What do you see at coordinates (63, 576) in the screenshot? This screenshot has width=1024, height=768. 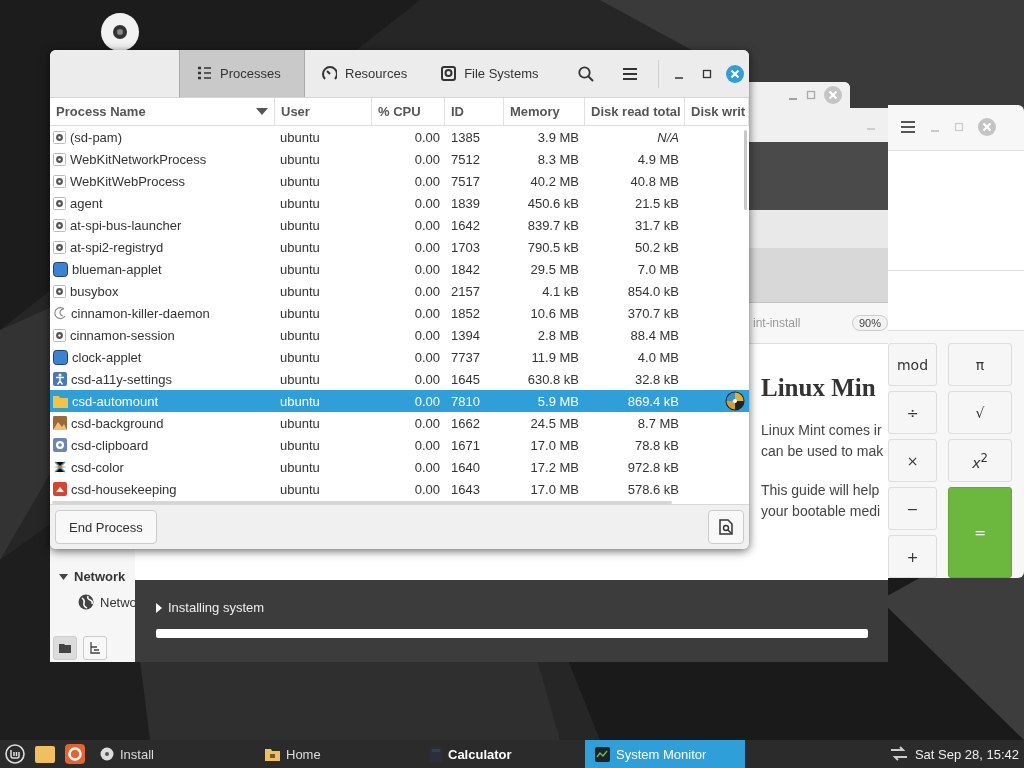 I see `expander-down-icon` at bounding box center [63, 576].